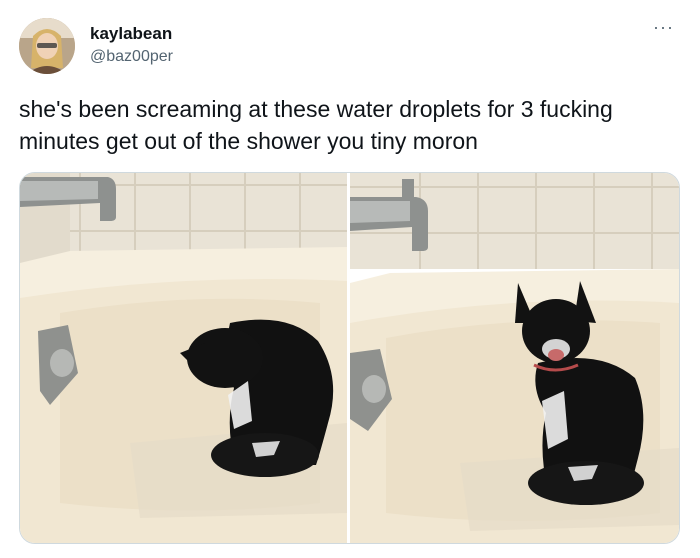 The height and width of the screenshot is (558, 700). Describe the element at coordinates (131, 34) in the screenshot. I see `display-name: kaylabean` at that location.